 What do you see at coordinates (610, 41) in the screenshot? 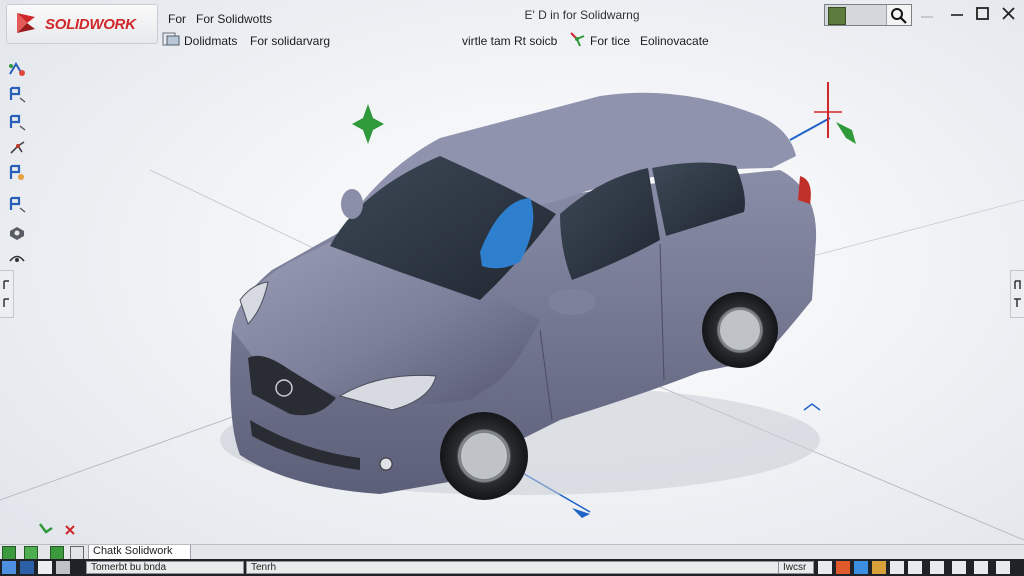
I see `toolbar-for-tice: For tice` at bounding box center [610, 41].